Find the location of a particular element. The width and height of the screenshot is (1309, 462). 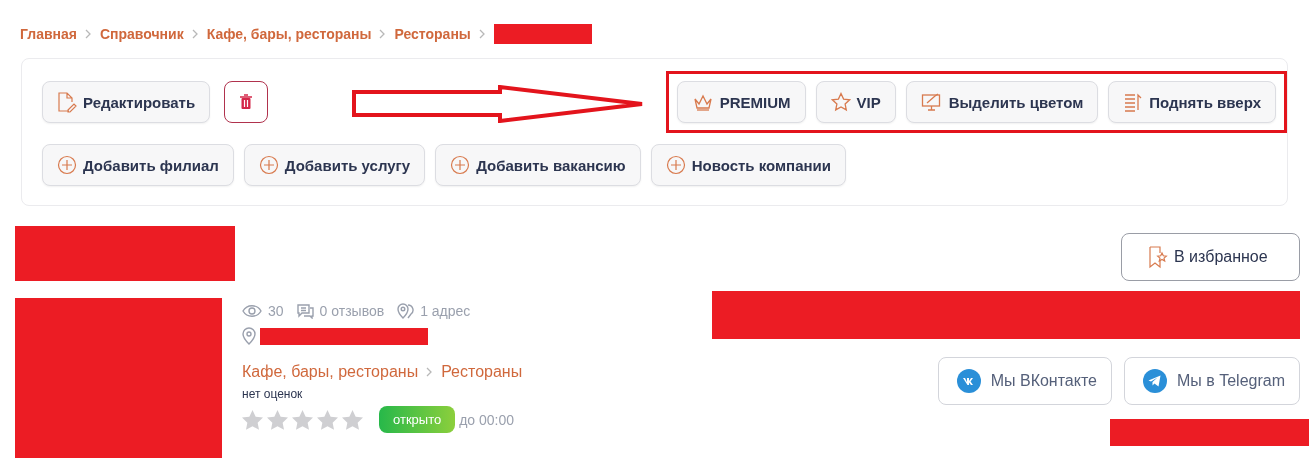

rating-label: нет оценок is located at coordinates (273, 394).